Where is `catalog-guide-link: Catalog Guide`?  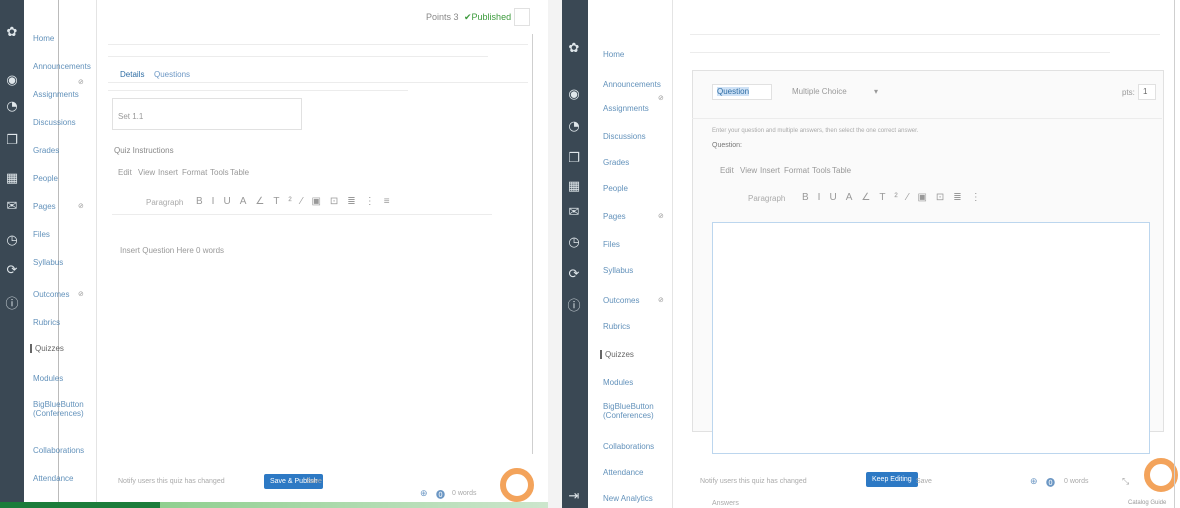 catalog-guide-link: Catalog Guide is located at coordinates (1147, 503).